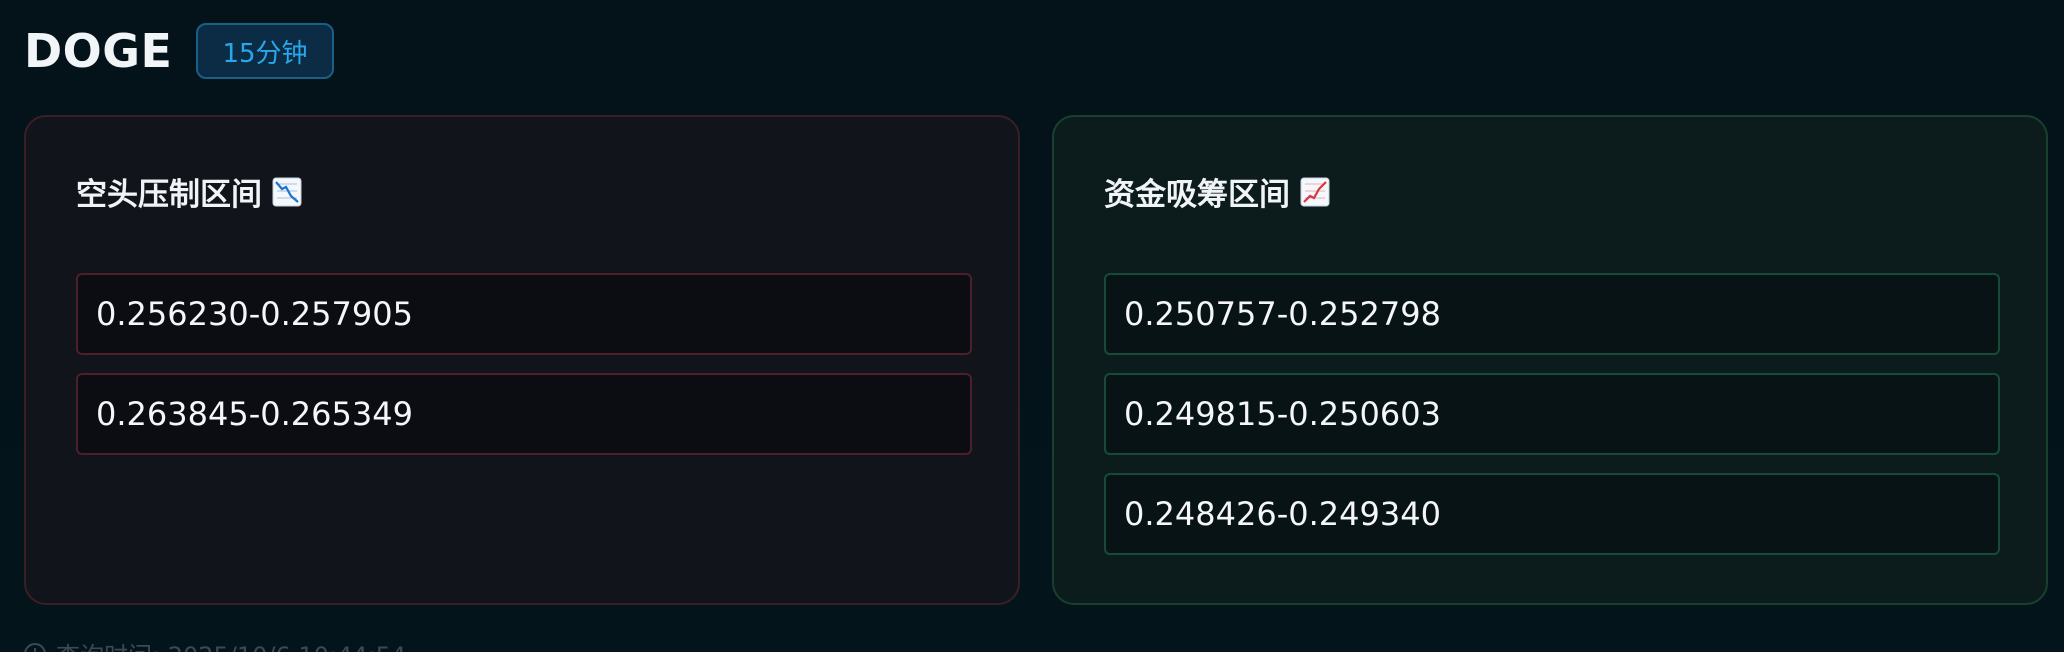 This screenshot has width=2064, height=652. Describe the element at coordinates (524, 314) in the screenshot. I see `bear-range-item: 0.256230-0.257905` at that location.